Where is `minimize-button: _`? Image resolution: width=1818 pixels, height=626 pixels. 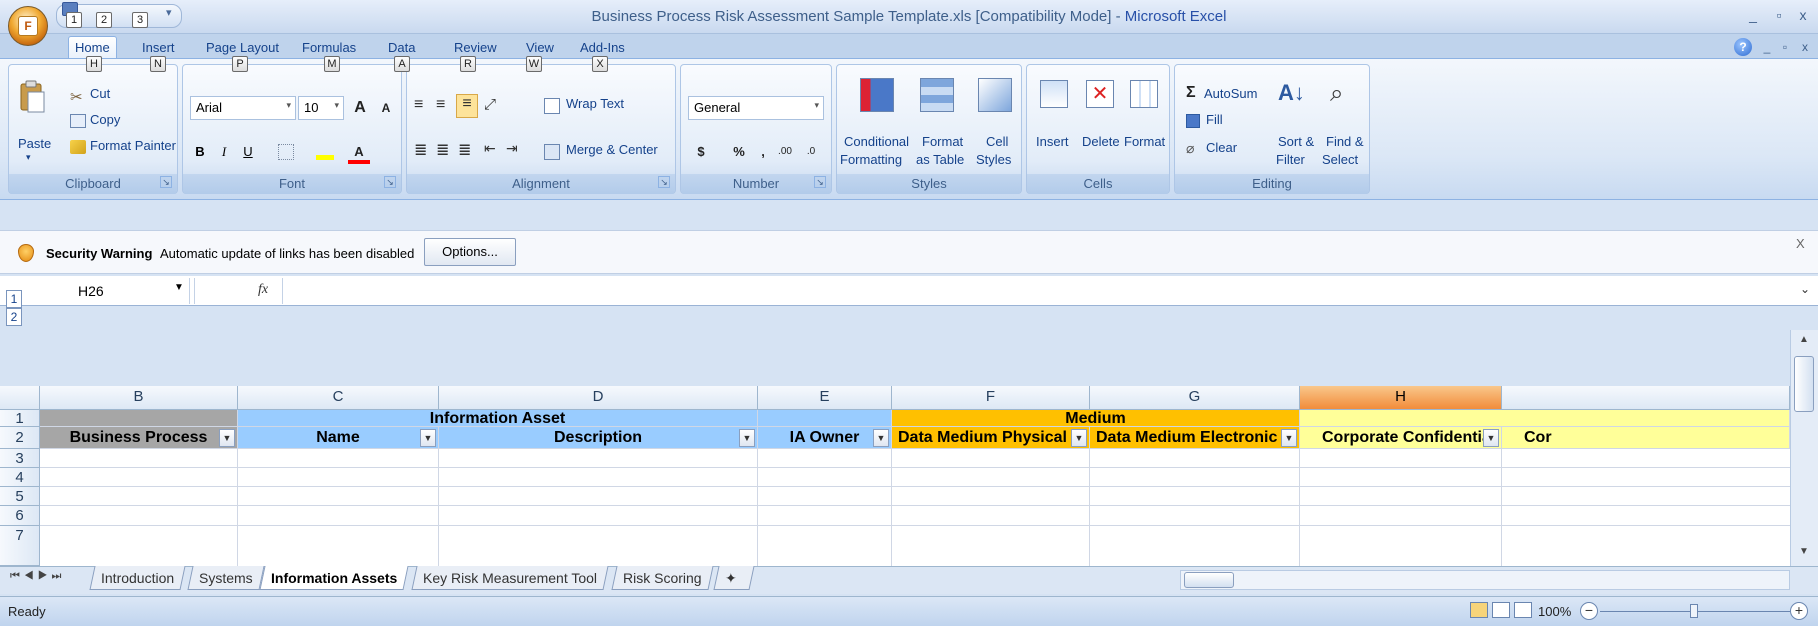
minimize-button: _ is located at coordinates (1753, 15).